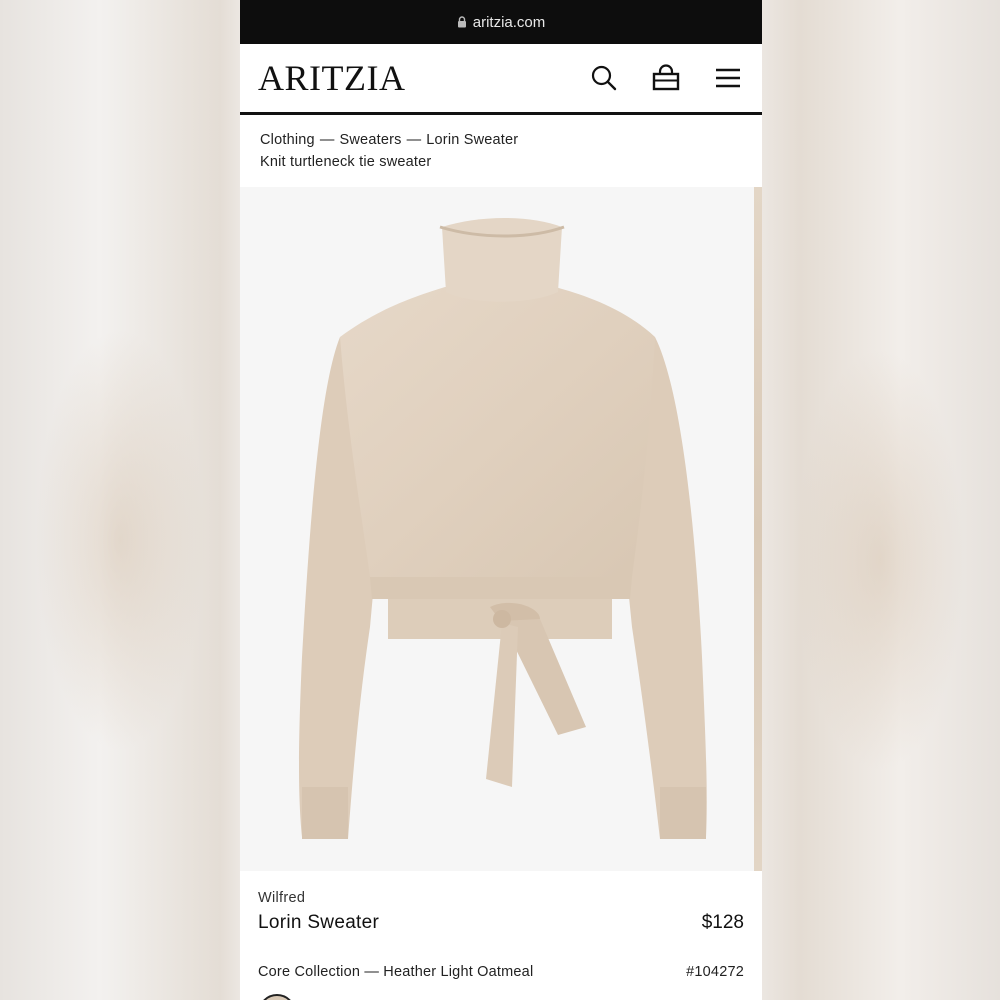  I want to click on search-icon, so click(604, 78).